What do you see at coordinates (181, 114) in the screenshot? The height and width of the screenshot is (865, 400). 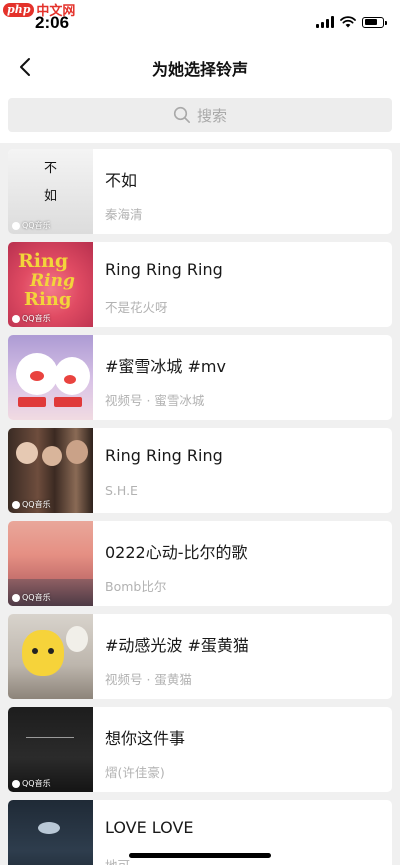 I see `search-icon` at bounding box center [181, 114].